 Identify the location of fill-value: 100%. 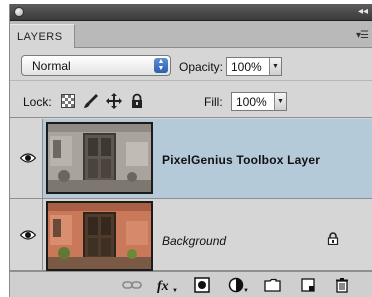
(251, 102).